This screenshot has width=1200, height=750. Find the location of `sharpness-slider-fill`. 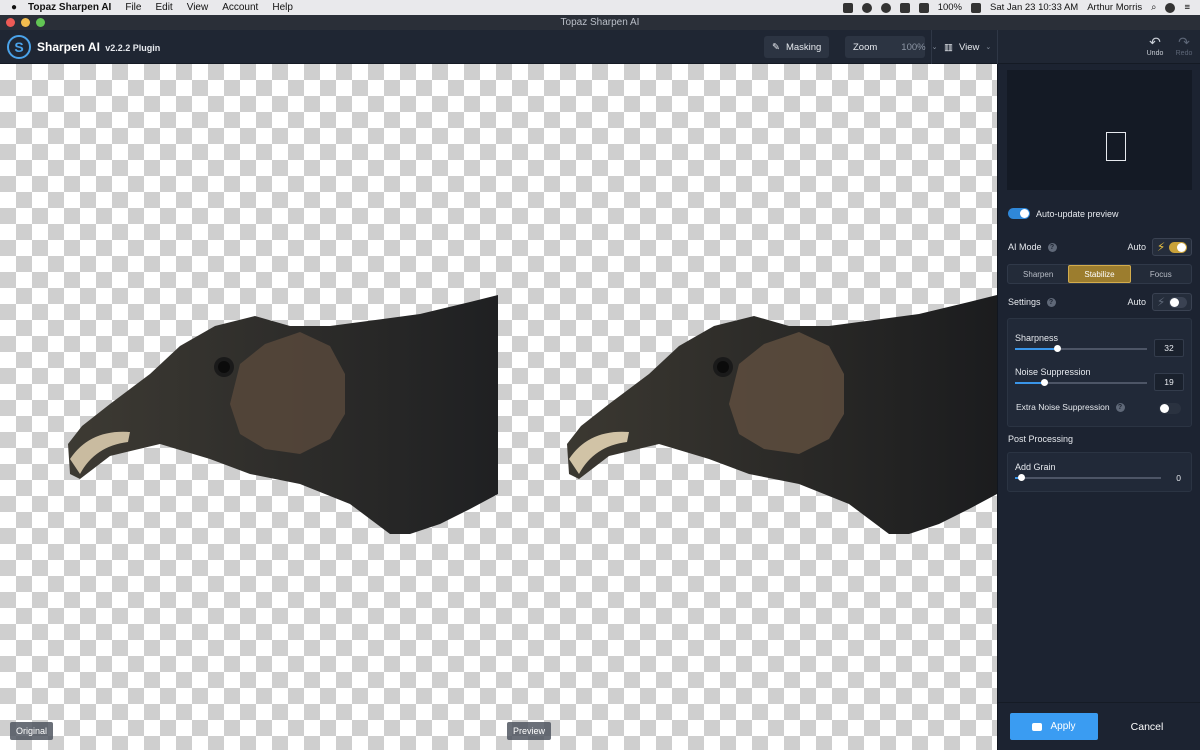

sharpness-slider-fill is located at coordinates (1036, 349).